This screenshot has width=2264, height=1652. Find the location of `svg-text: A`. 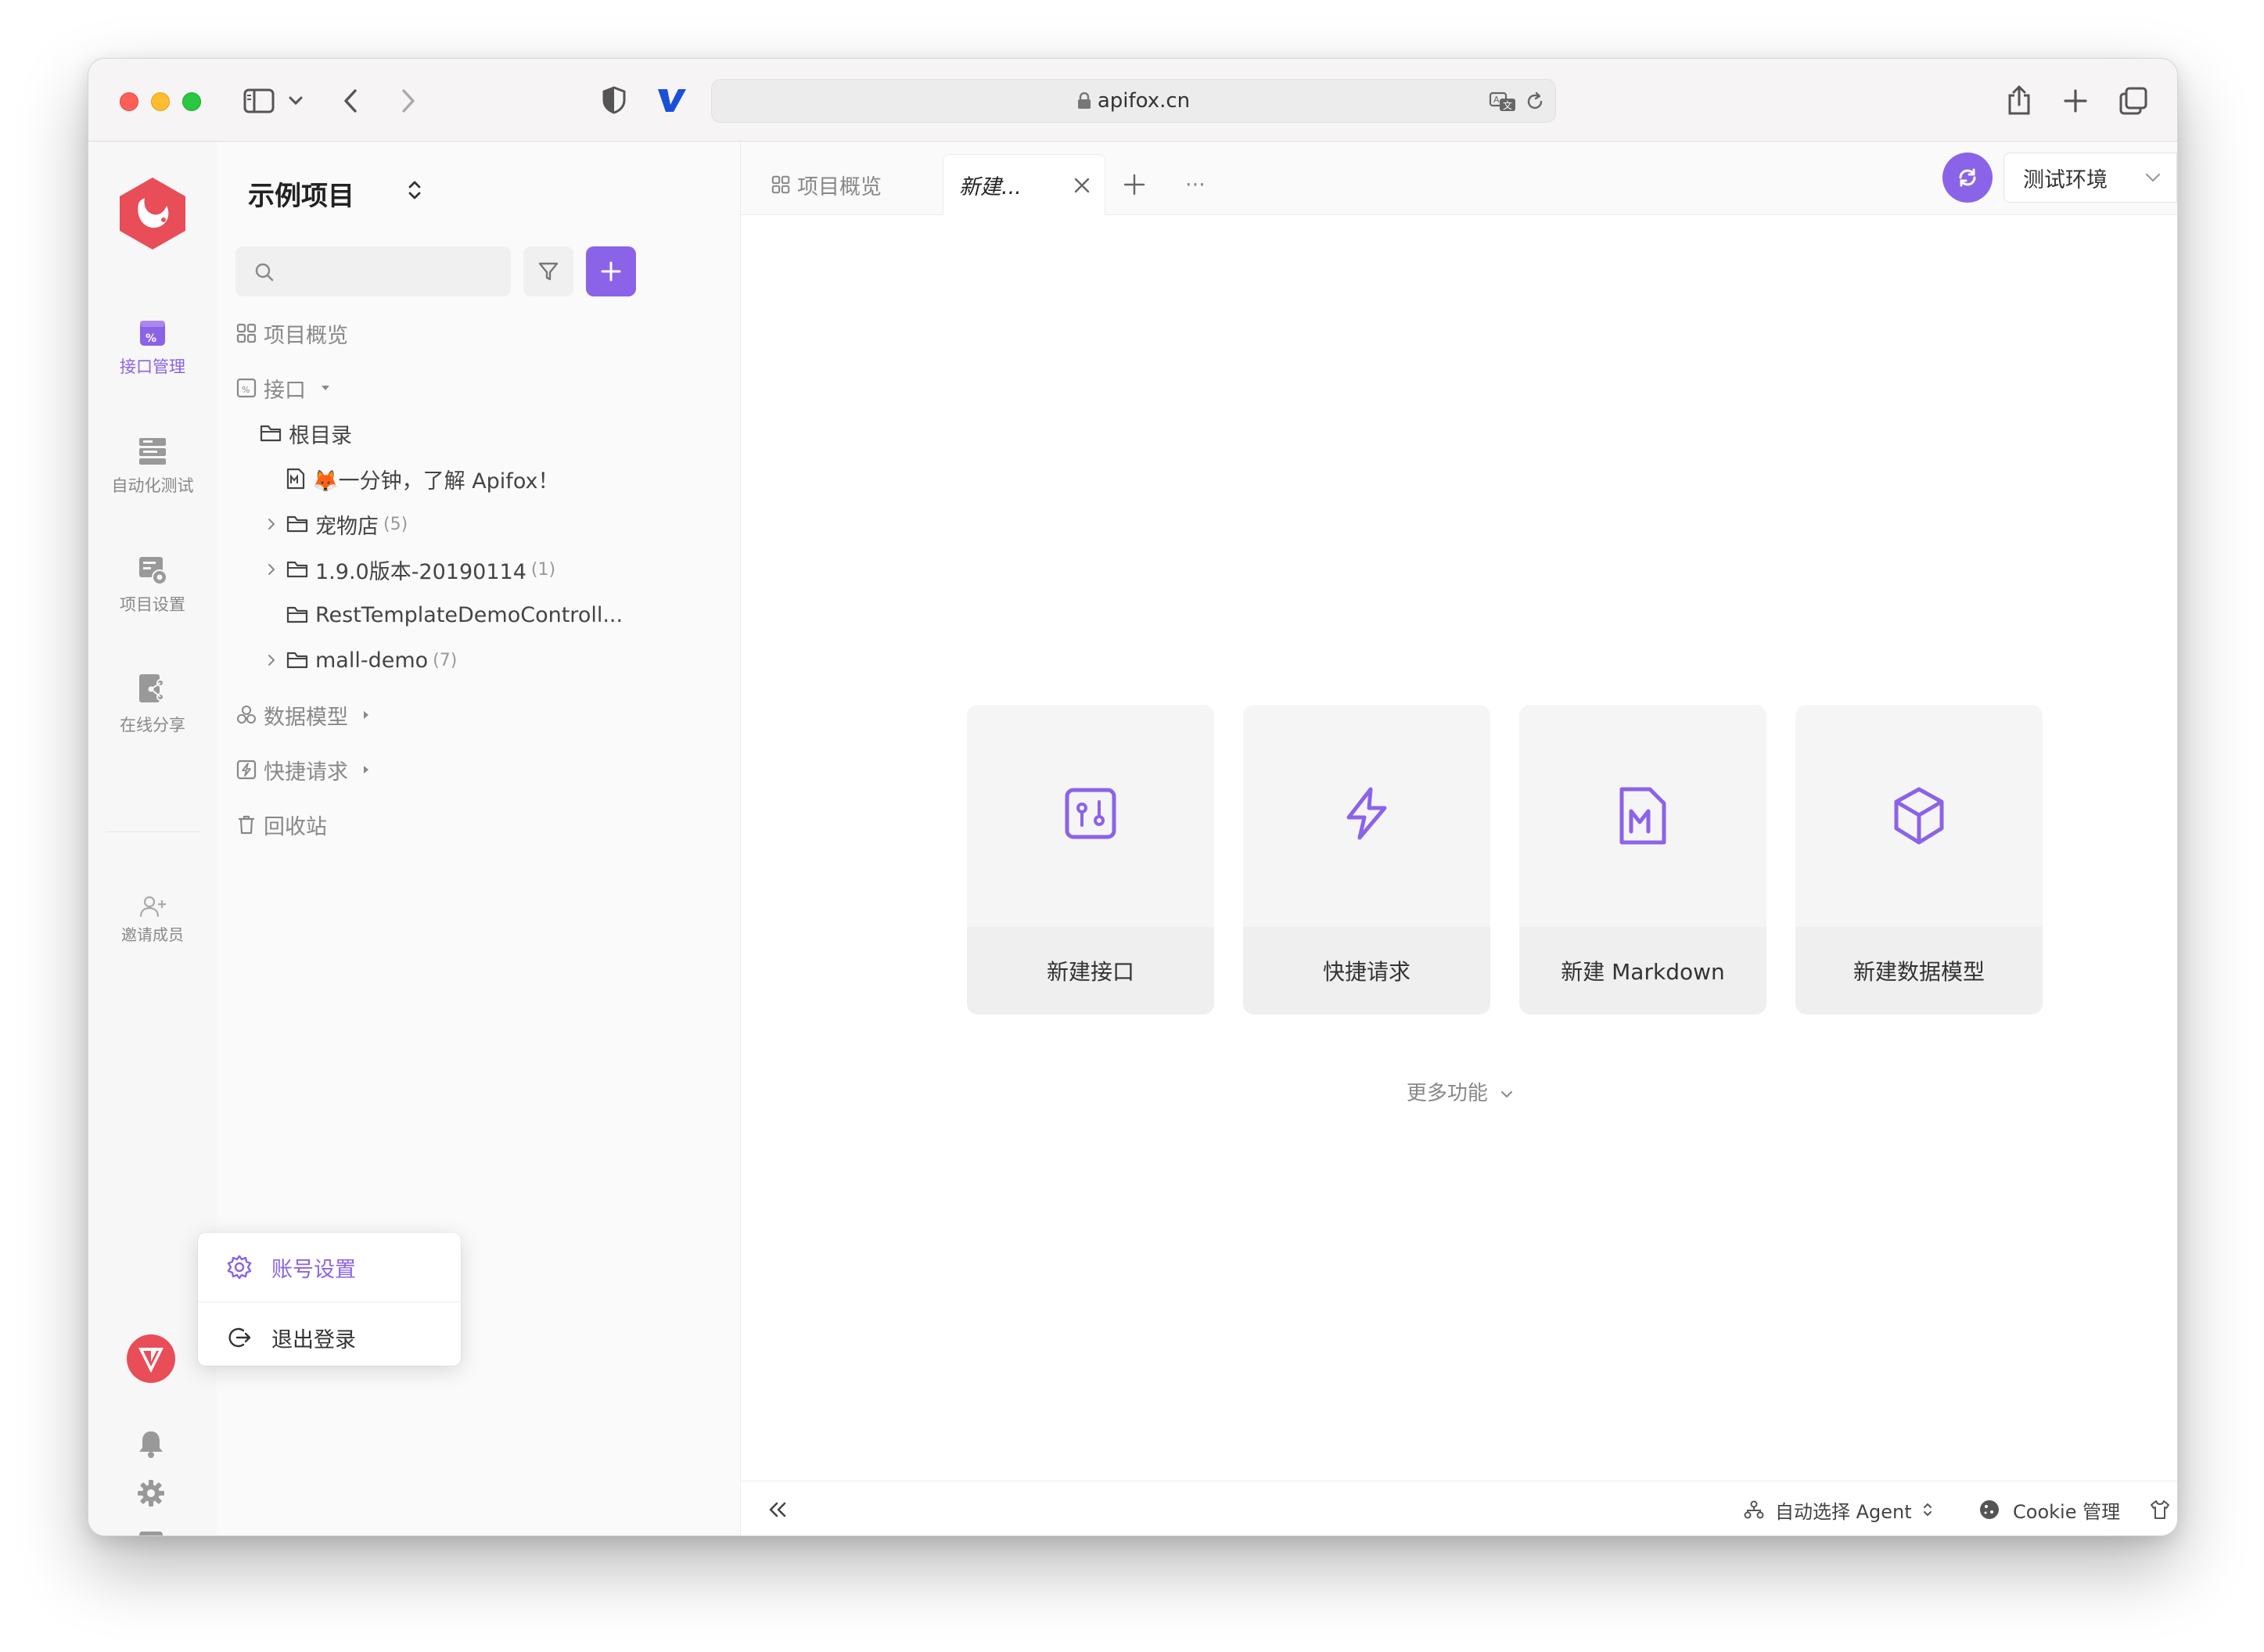

svg-text: A is located at coordinates (1496, 100).